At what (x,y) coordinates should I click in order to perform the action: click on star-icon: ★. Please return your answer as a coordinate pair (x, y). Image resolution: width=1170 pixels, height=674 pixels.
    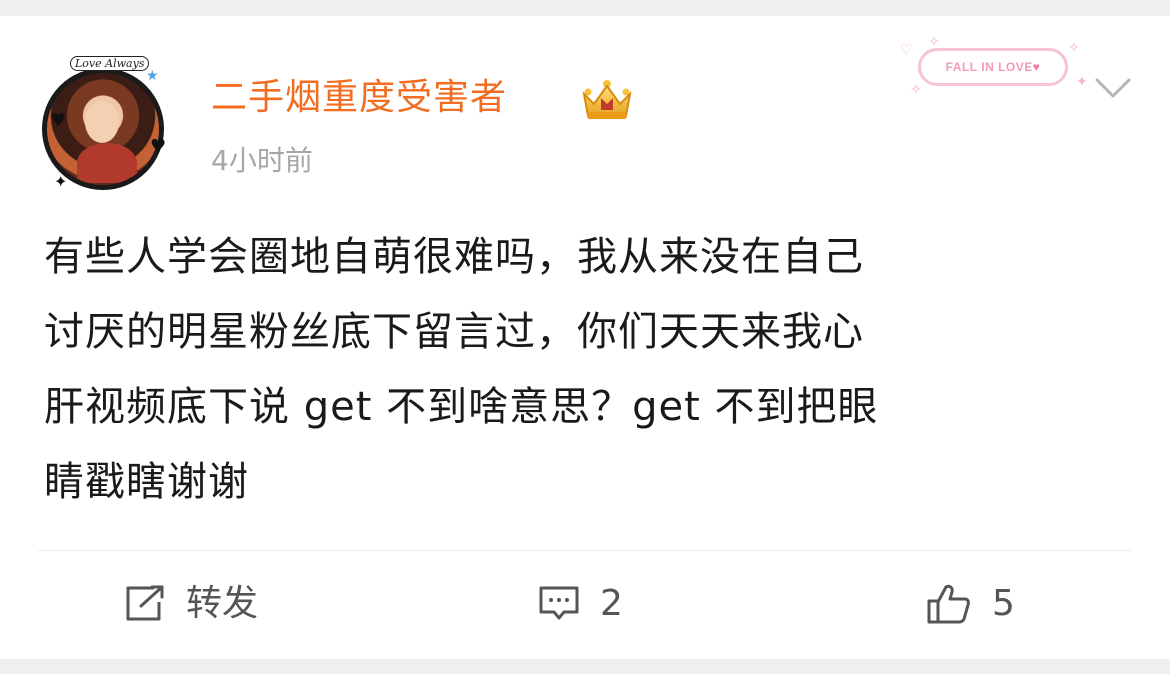
    Looking at the image, I should click on (152, 76).